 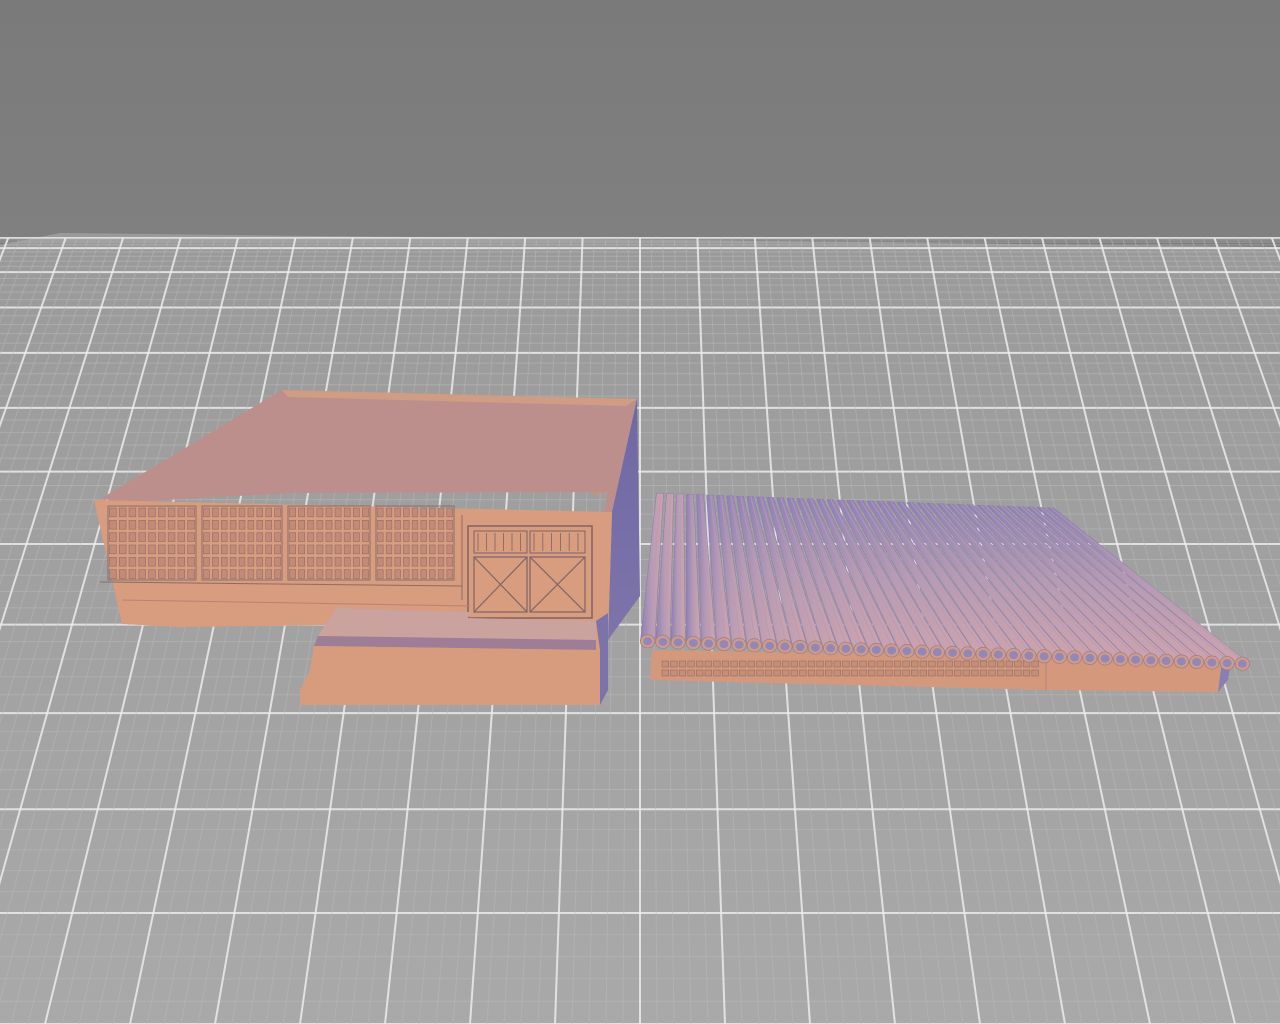 What do you see at coordinates (450, 675) in the screenshot?
I see `step-front` at bounding box center [450, 675].